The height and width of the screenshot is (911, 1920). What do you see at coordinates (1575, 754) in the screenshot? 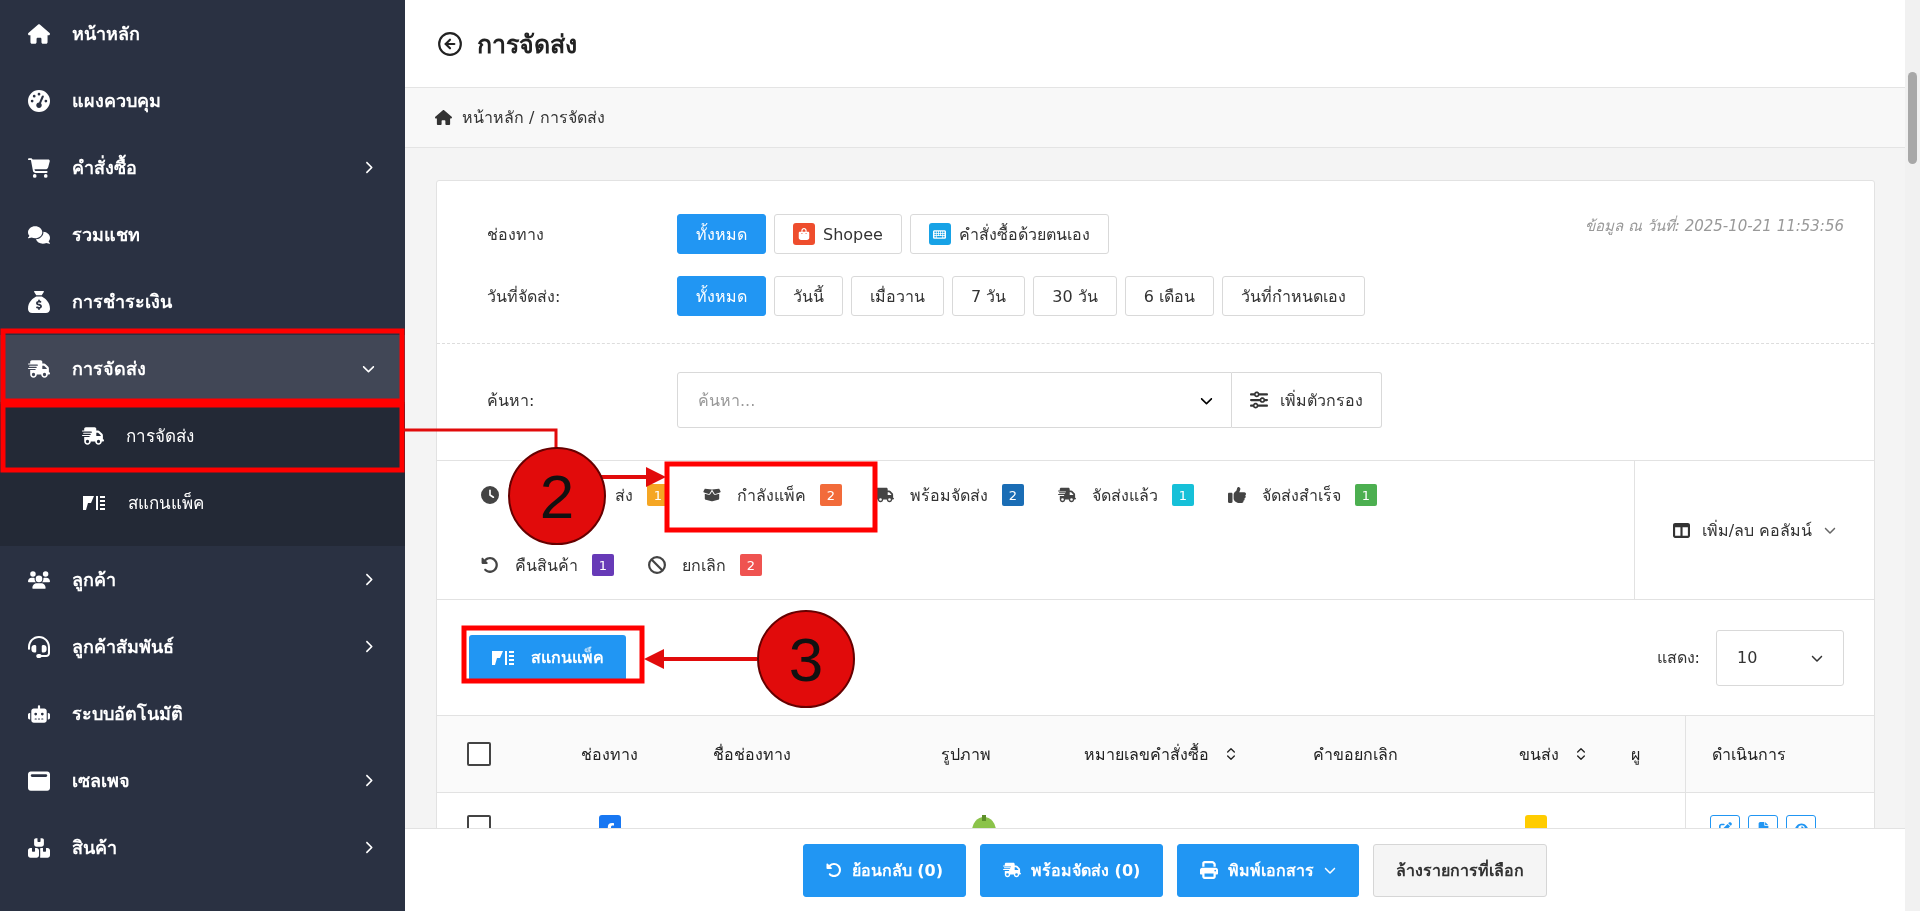
I see `column-header: ขนส่ง` at bounding box center [1575, 754].